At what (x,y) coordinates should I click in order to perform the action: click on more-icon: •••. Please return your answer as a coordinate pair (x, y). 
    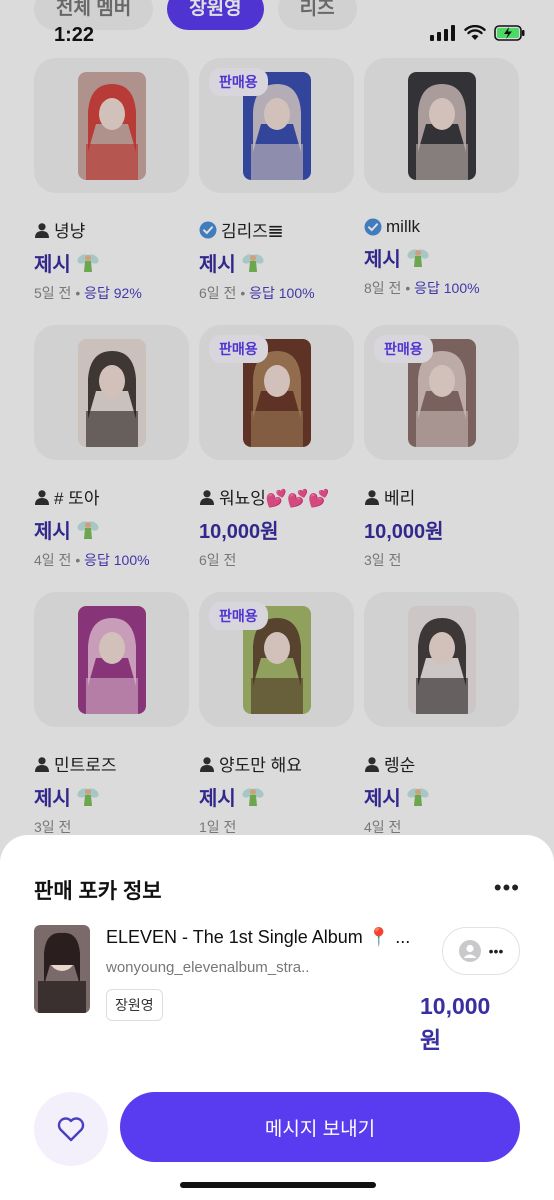
    Looking at the image, I should click on (507, 888).